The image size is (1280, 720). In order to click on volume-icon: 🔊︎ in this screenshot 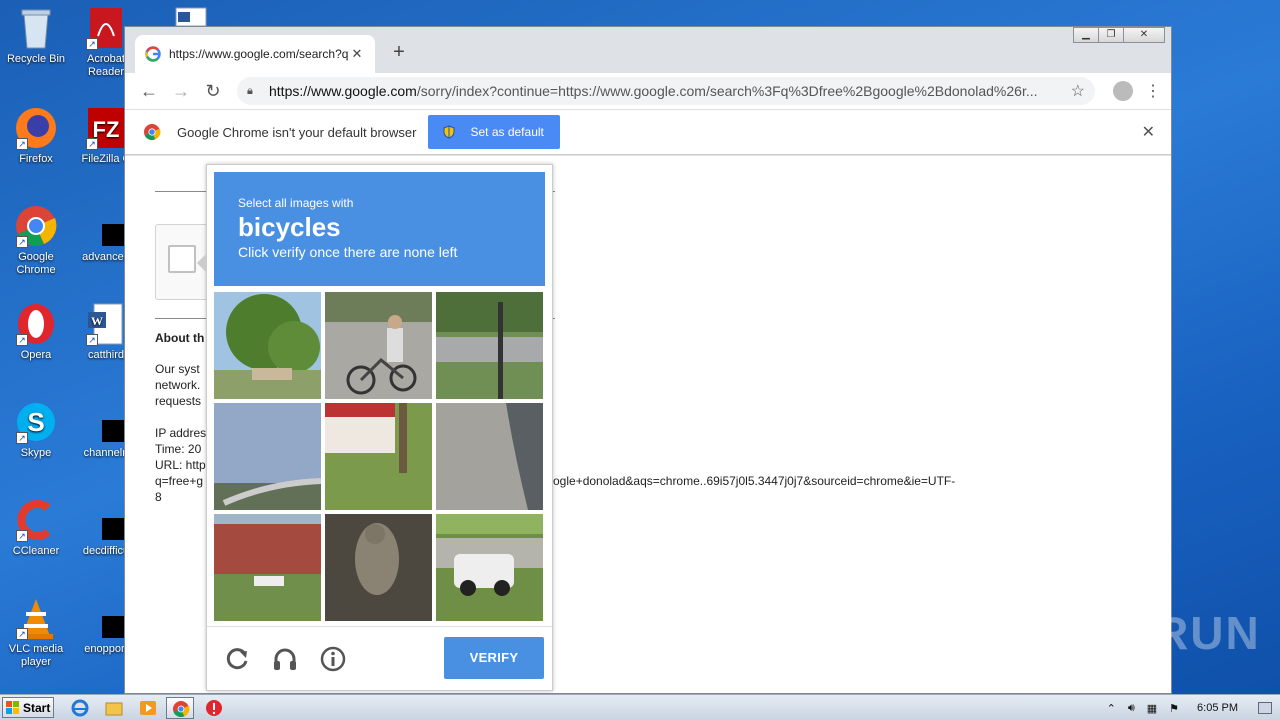, I will do `click(1131, 708)`.